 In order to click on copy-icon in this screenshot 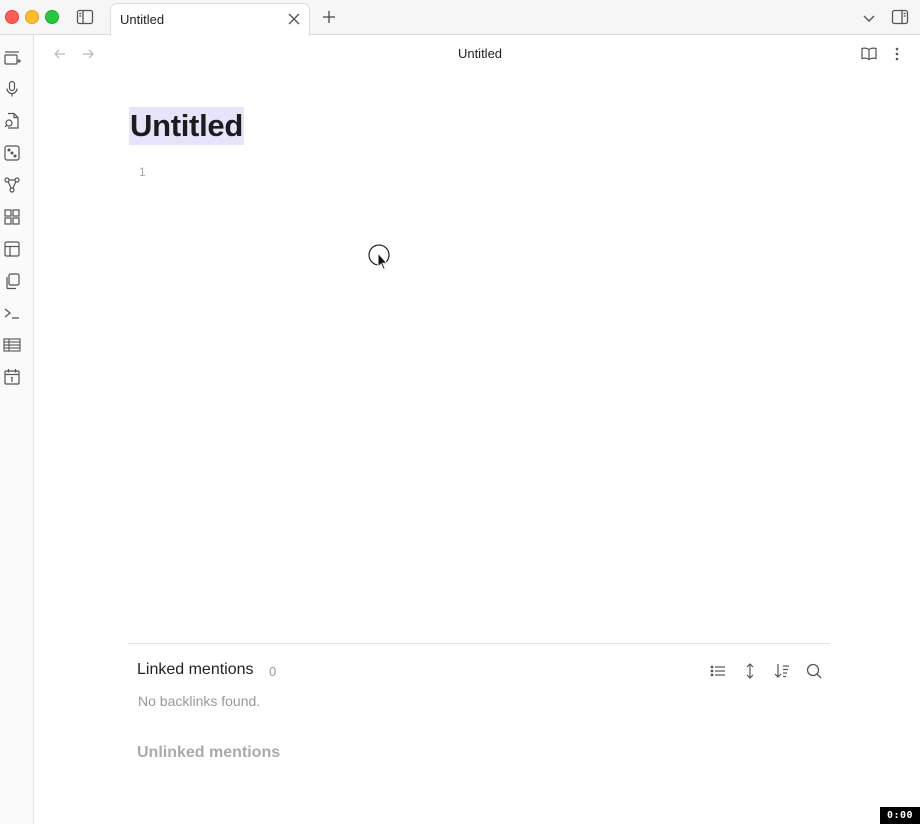, I will do `click(12, 281)`.